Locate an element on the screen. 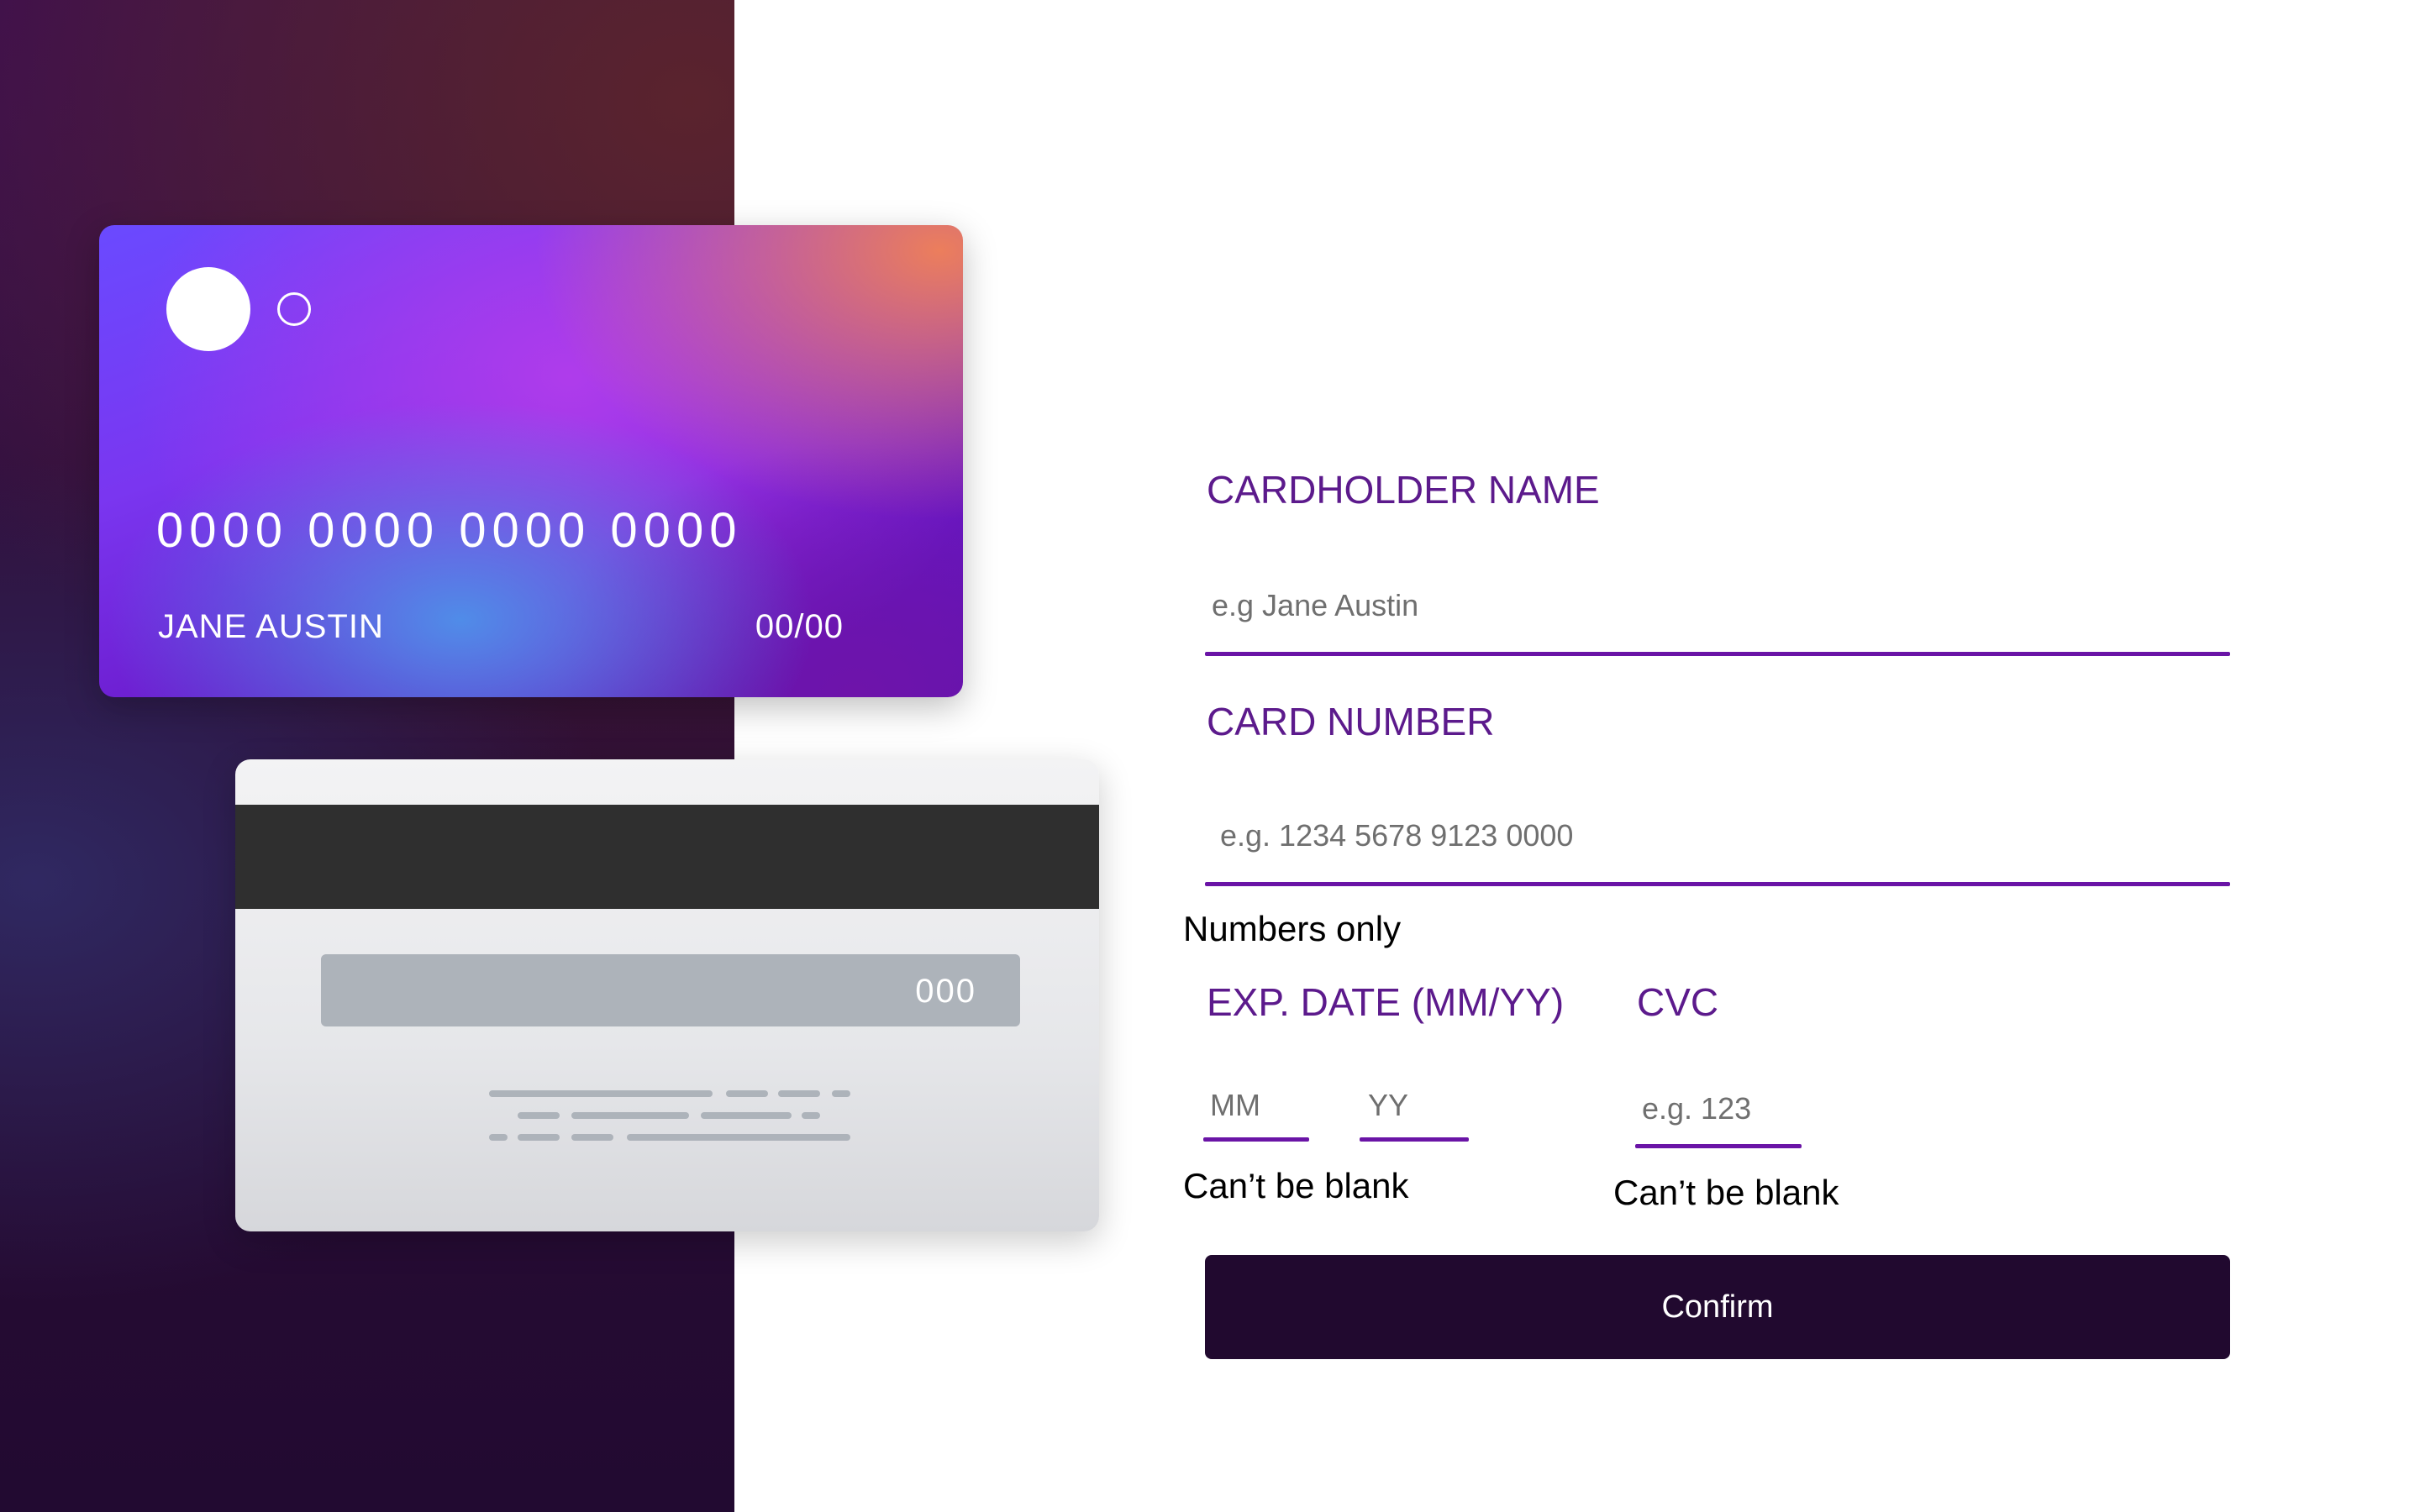 This screenshot has width=2420, height=1512. card-number-helper-text: Numbers only is located at coordinates (1292, 928).